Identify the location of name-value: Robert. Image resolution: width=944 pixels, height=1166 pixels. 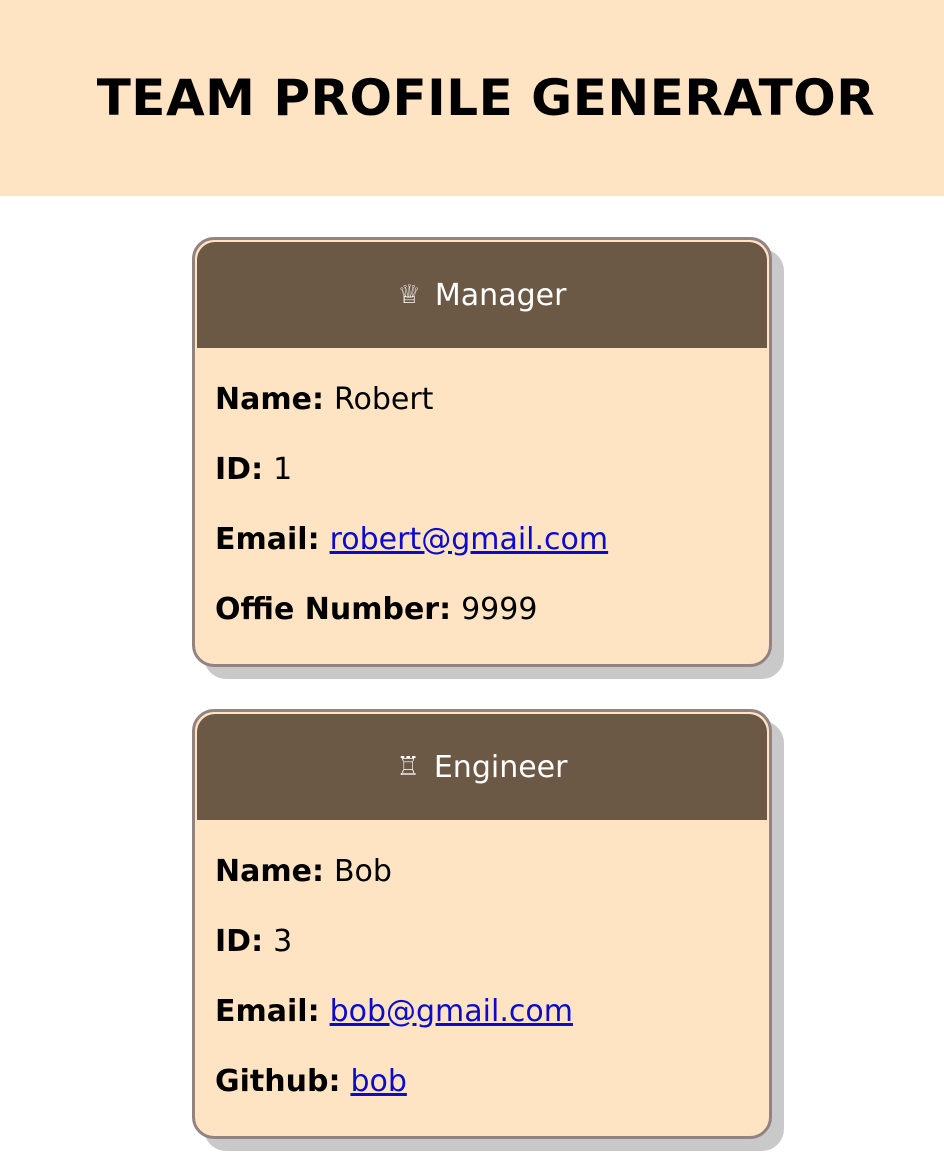
(383, 399).